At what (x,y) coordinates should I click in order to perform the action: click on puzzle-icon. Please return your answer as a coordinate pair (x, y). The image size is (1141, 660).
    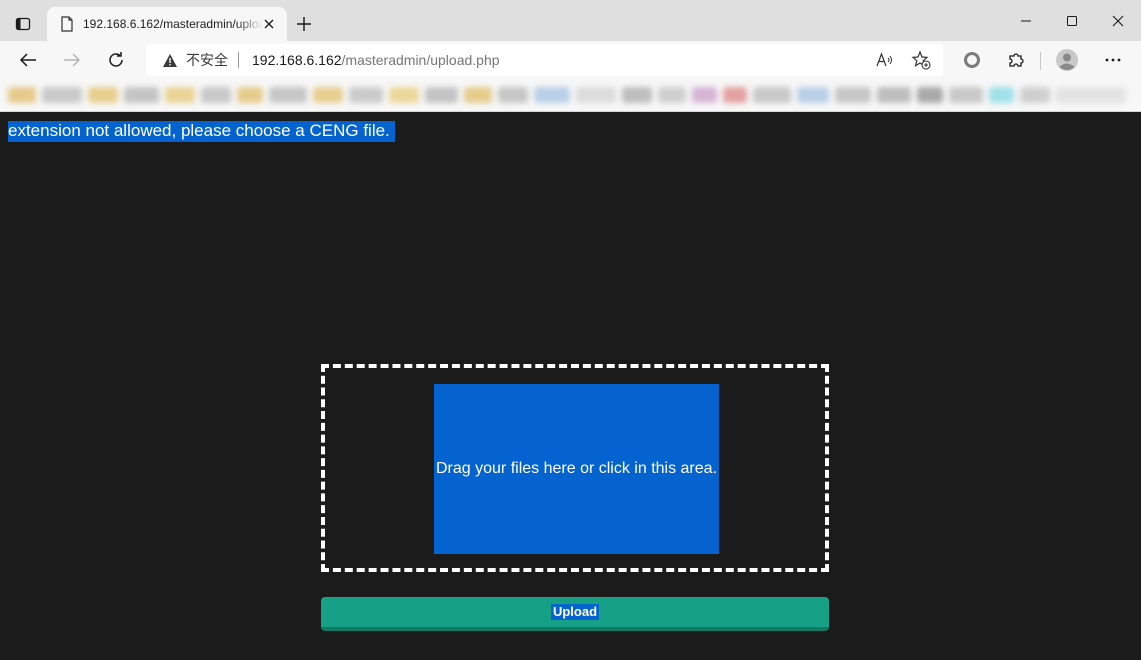
    Looking at the image, I should click on (1016, 60).